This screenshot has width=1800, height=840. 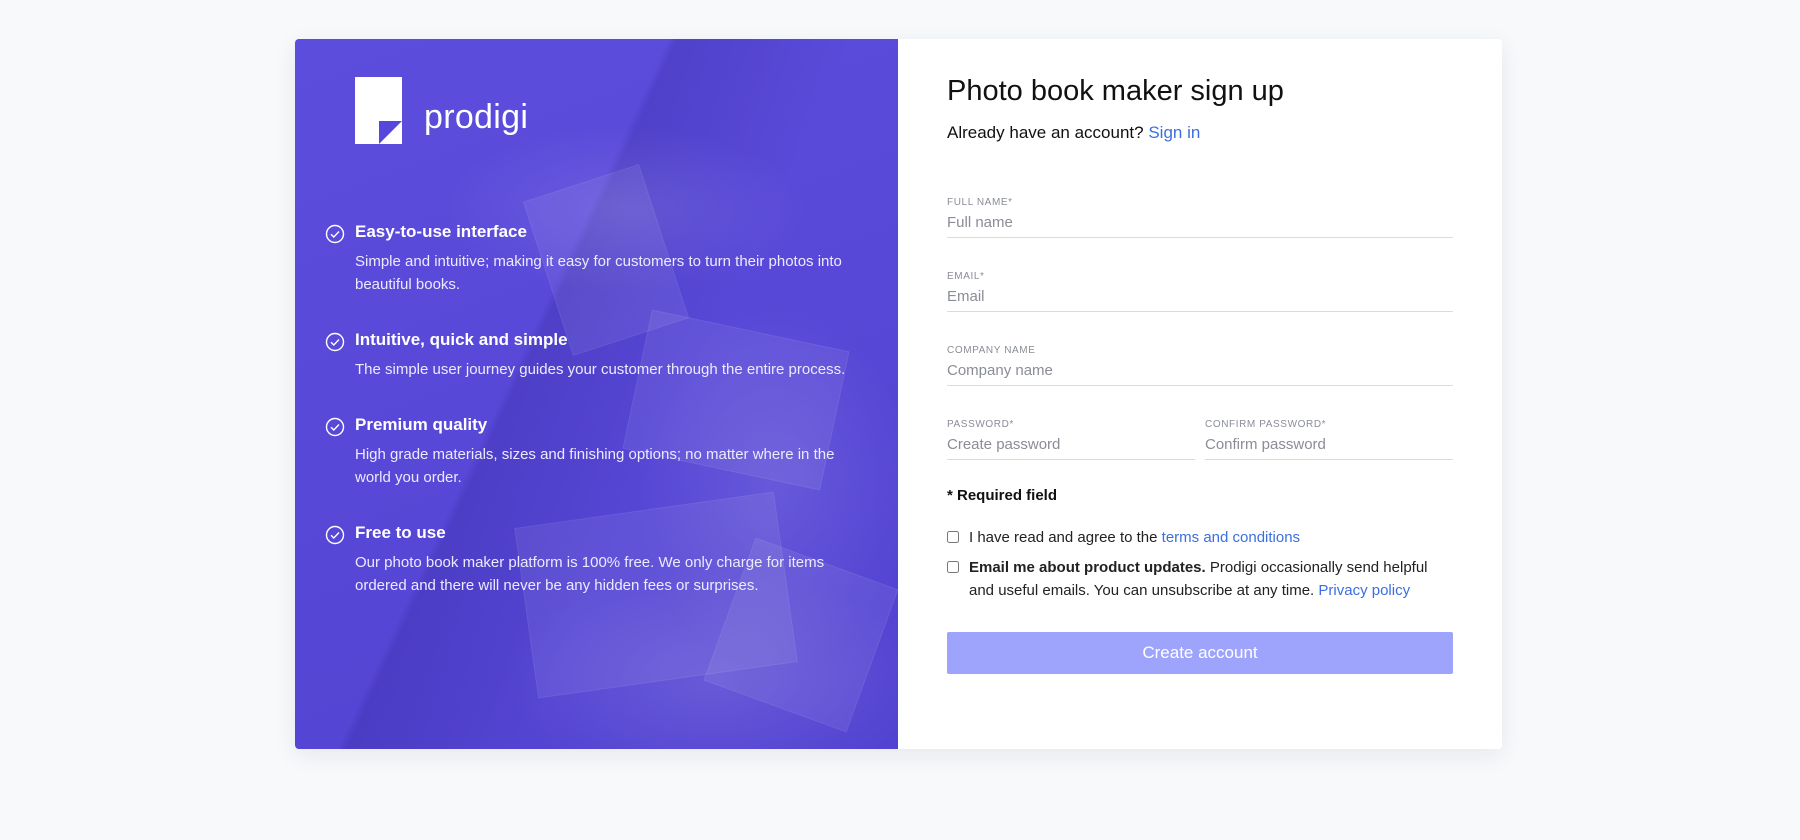 I want to click on company-field: COMPANY NAME, so click(x=1200, y=365).